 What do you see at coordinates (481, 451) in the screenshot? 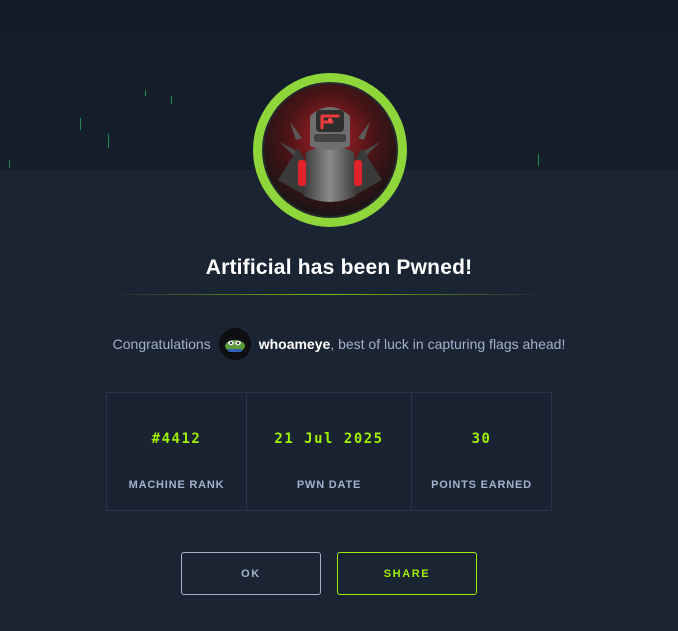
I see `stat-points-earned: 30 POINTS EARNED` at bounding box center [481, 451].